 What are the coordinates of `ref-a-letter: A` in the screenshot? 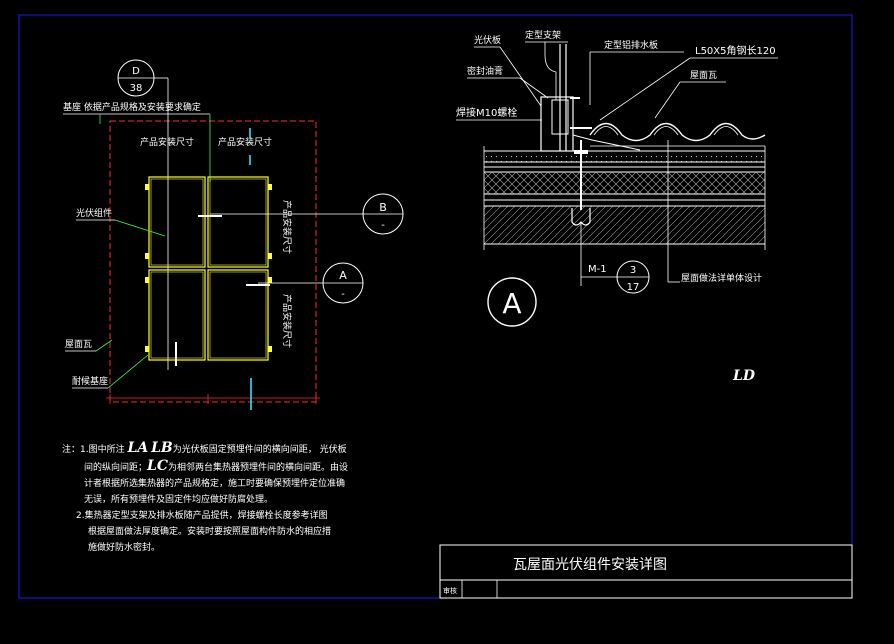 It's located at (343, 275).